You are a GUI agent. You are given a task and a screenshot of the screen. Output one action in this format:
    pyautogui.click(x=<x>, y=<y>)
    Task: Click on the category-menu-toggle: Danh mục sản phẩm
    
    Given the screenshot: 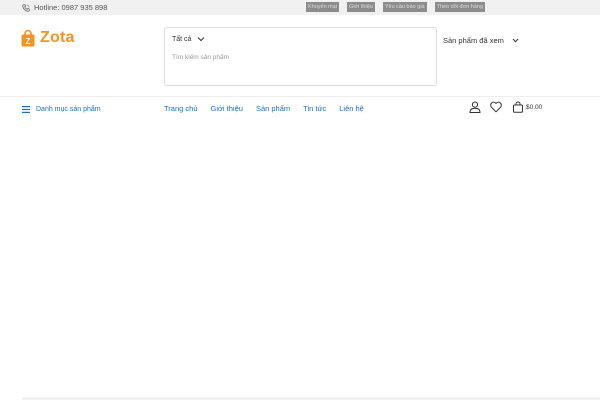 What is the action you would take?
    pyautogui.click(x=61, y=109)
    